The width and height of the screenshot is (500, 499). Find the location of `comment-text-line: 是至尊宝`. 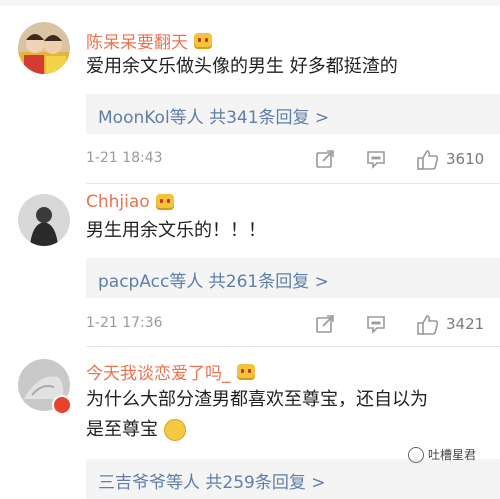

comment-text-line: 是至尊宝 is located at coordinates (122, 429).